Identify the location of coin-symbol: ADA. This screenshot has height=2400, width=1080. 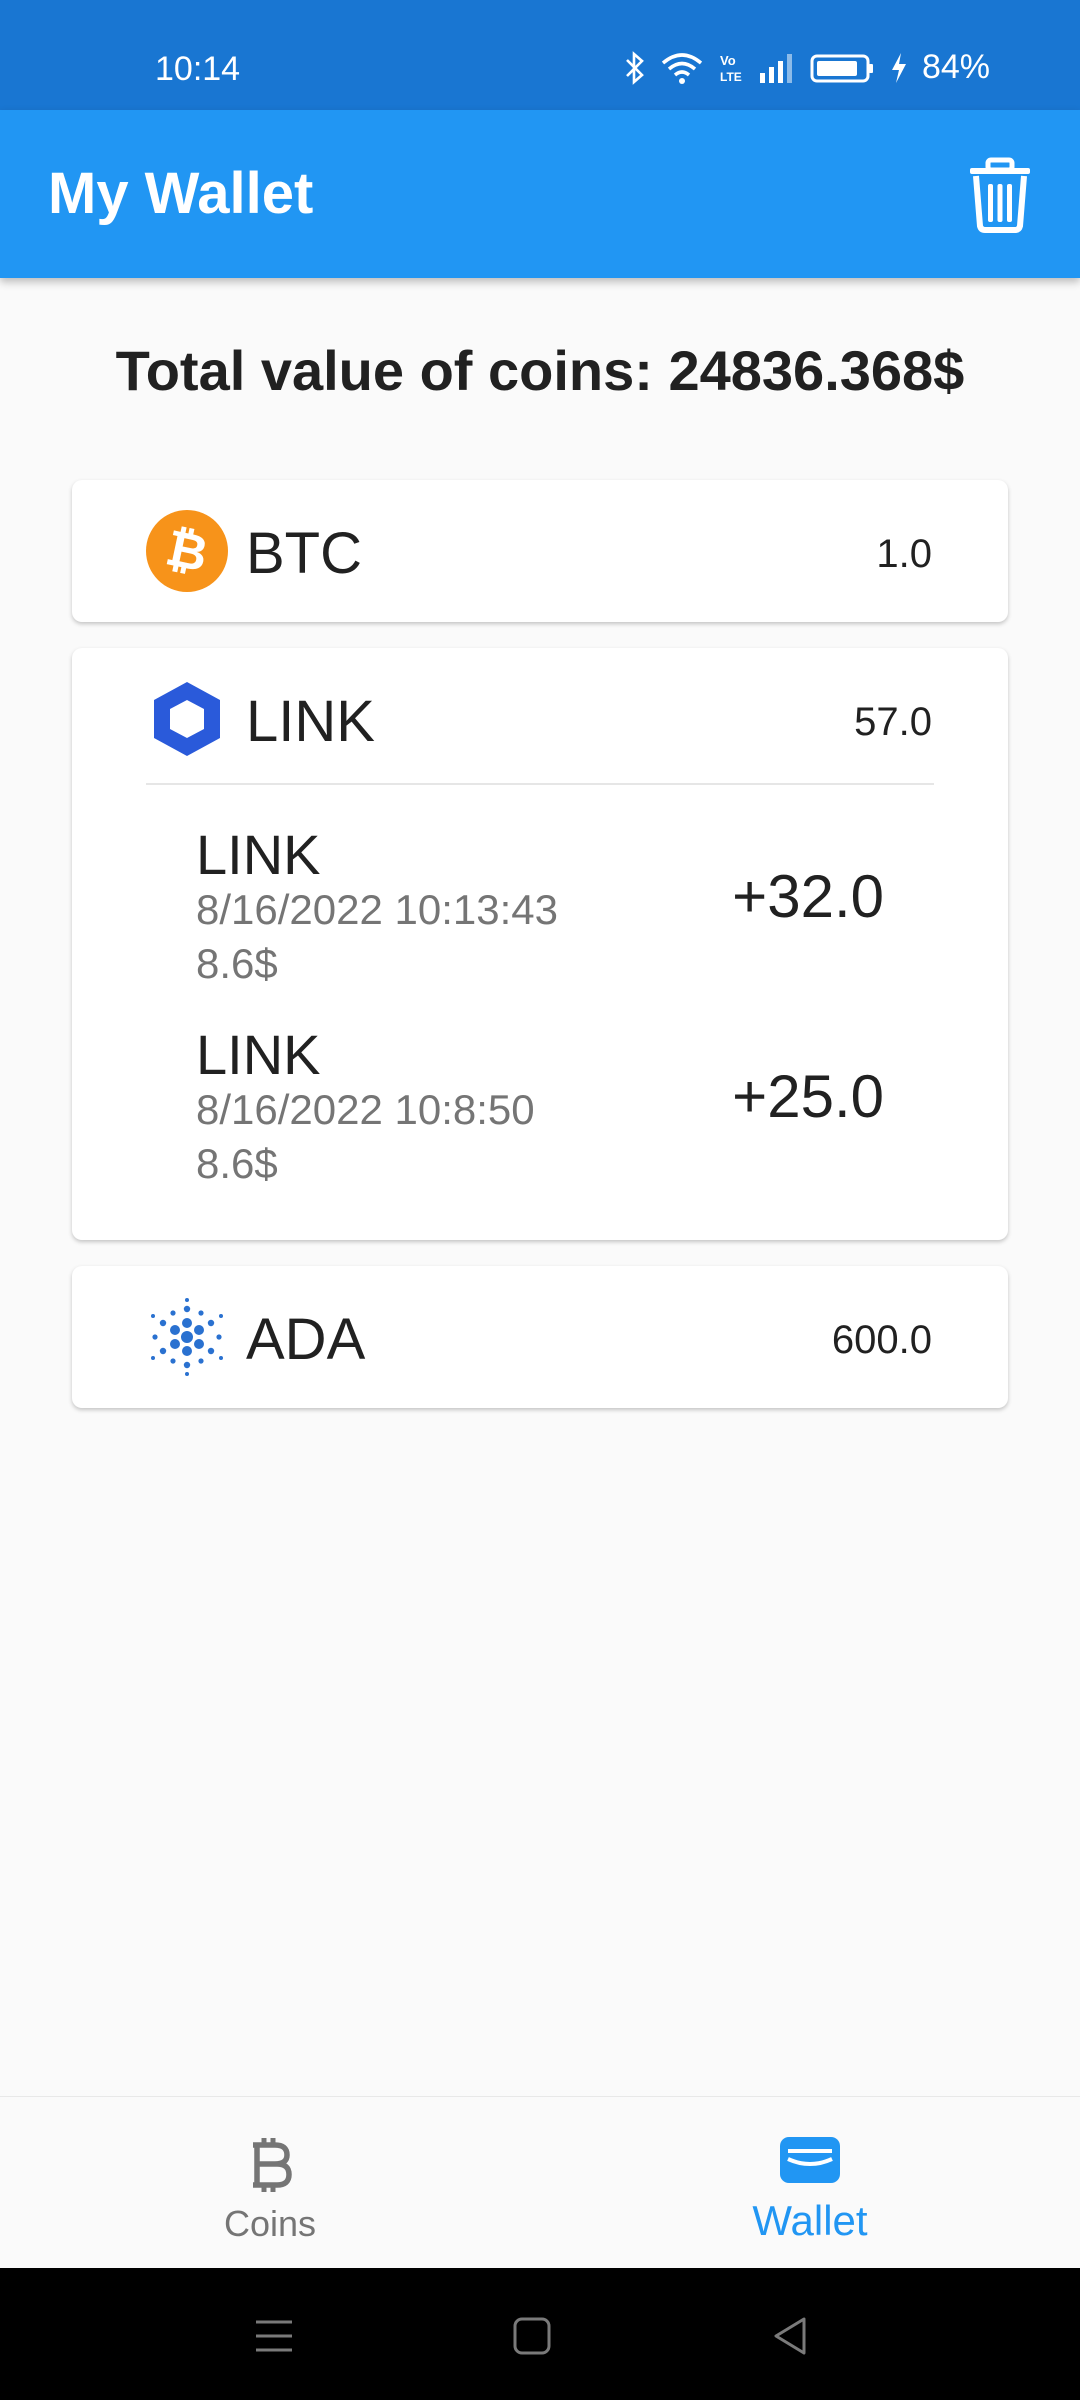
(306, 1339).